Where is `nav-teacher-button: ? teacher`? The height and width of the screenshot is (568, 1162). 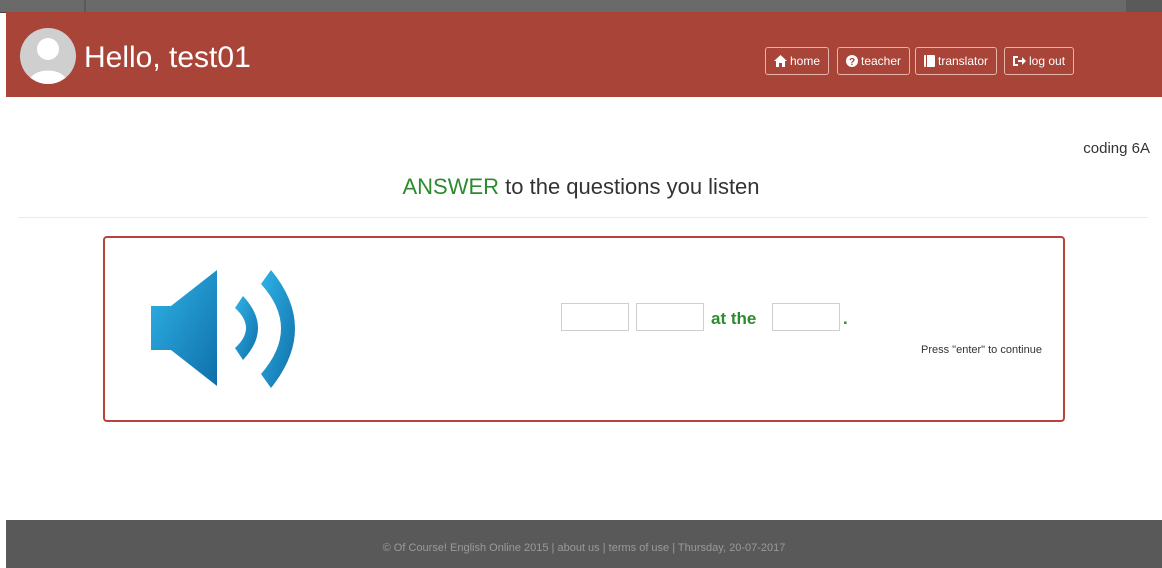 nav-teacher-button: ? teacher is located at coordinates (874, 61).